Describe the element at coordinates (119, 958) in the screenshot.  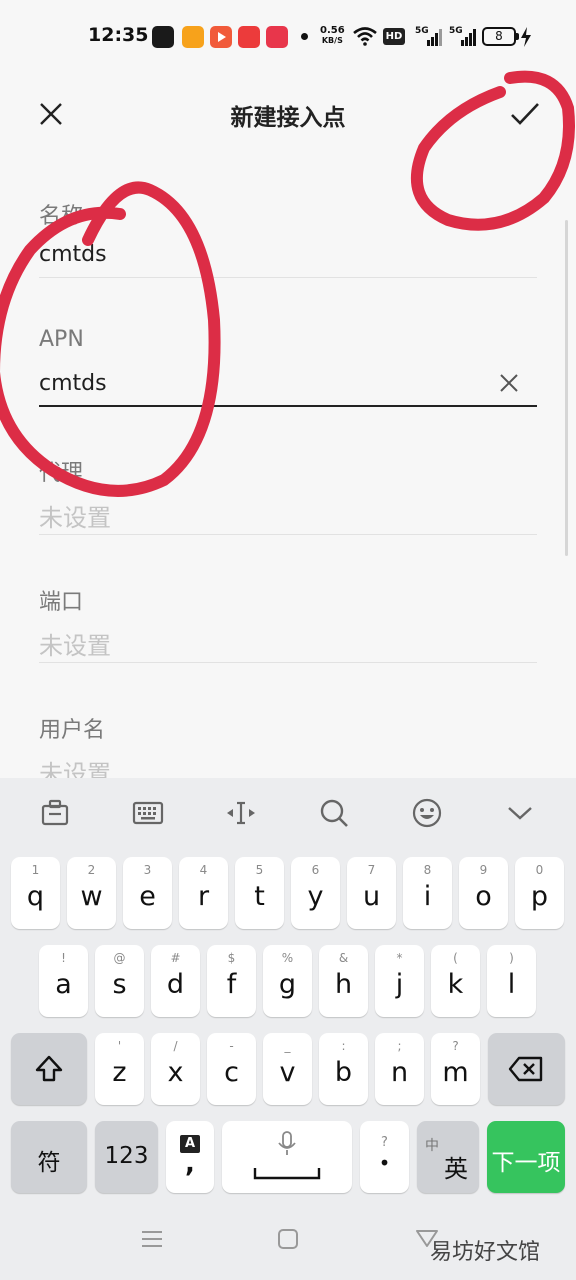
I see `key-hint: @` at that location.